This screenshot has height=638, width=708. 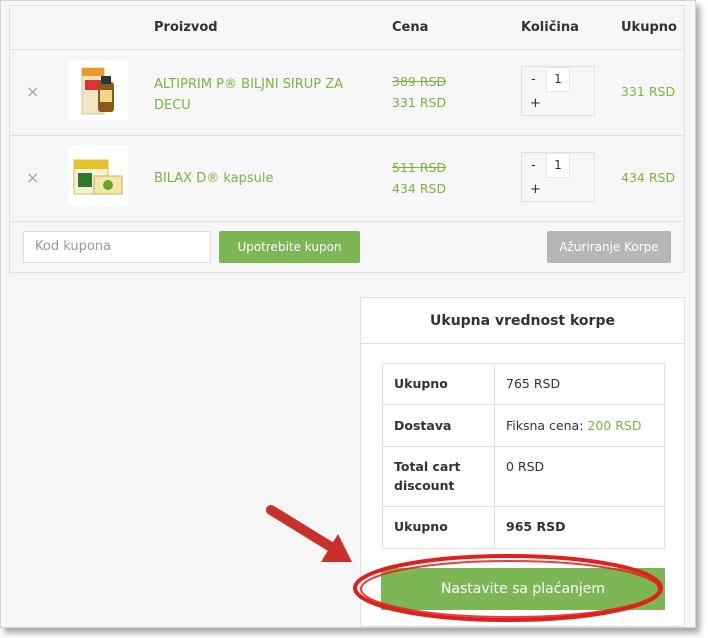 What do you see at coordinates (186, 27) in the screenshot?
I see `header-product: Proizvod` at bounding box center [186, 27].